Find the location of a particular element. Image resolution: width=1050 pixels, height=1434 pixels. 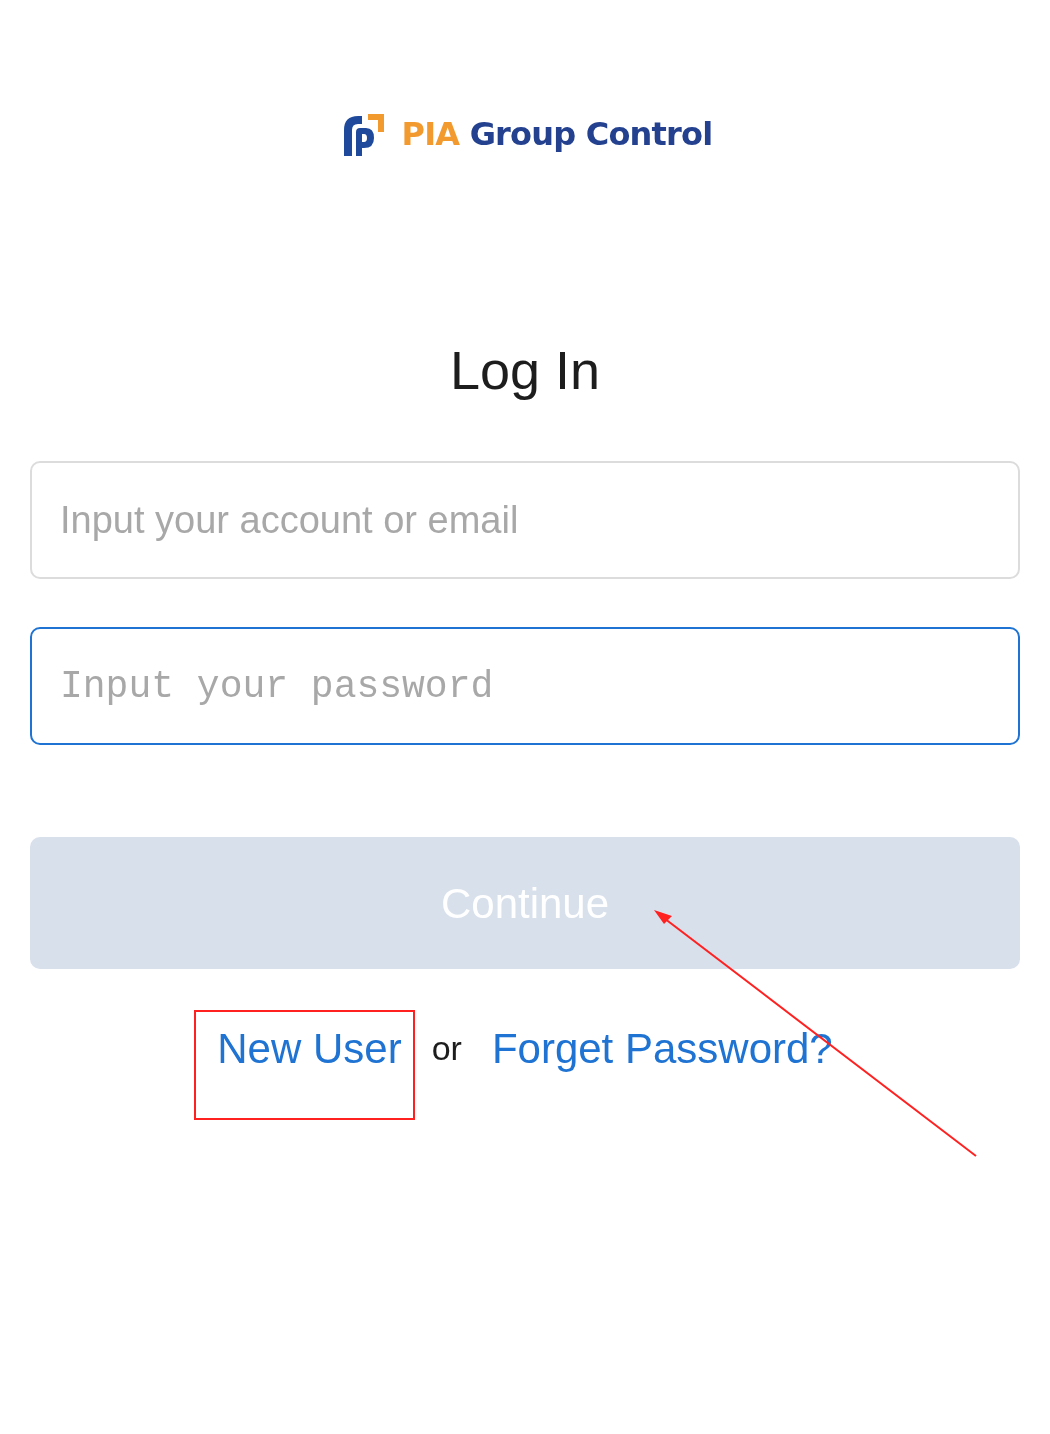

account-field: Input your account or email is located at coordinates (525, 520).